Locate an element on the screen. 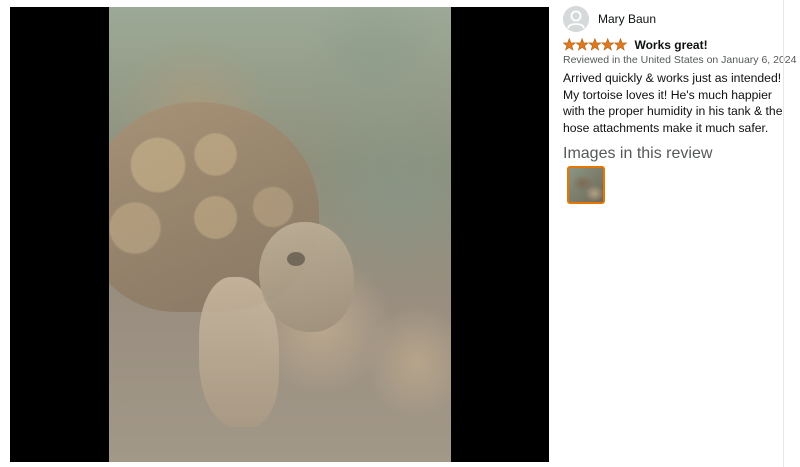 The height and width of the screenshot is (467, 800). rating-row: Works great! is located at coordinates (635, 44).